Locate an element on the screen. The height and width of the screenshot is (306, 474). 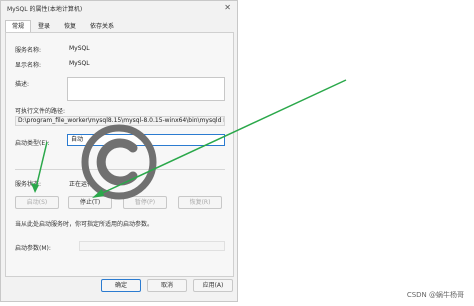
watermark: CSDN @蜗牛杨哥 is located at coordinates (435, 295).